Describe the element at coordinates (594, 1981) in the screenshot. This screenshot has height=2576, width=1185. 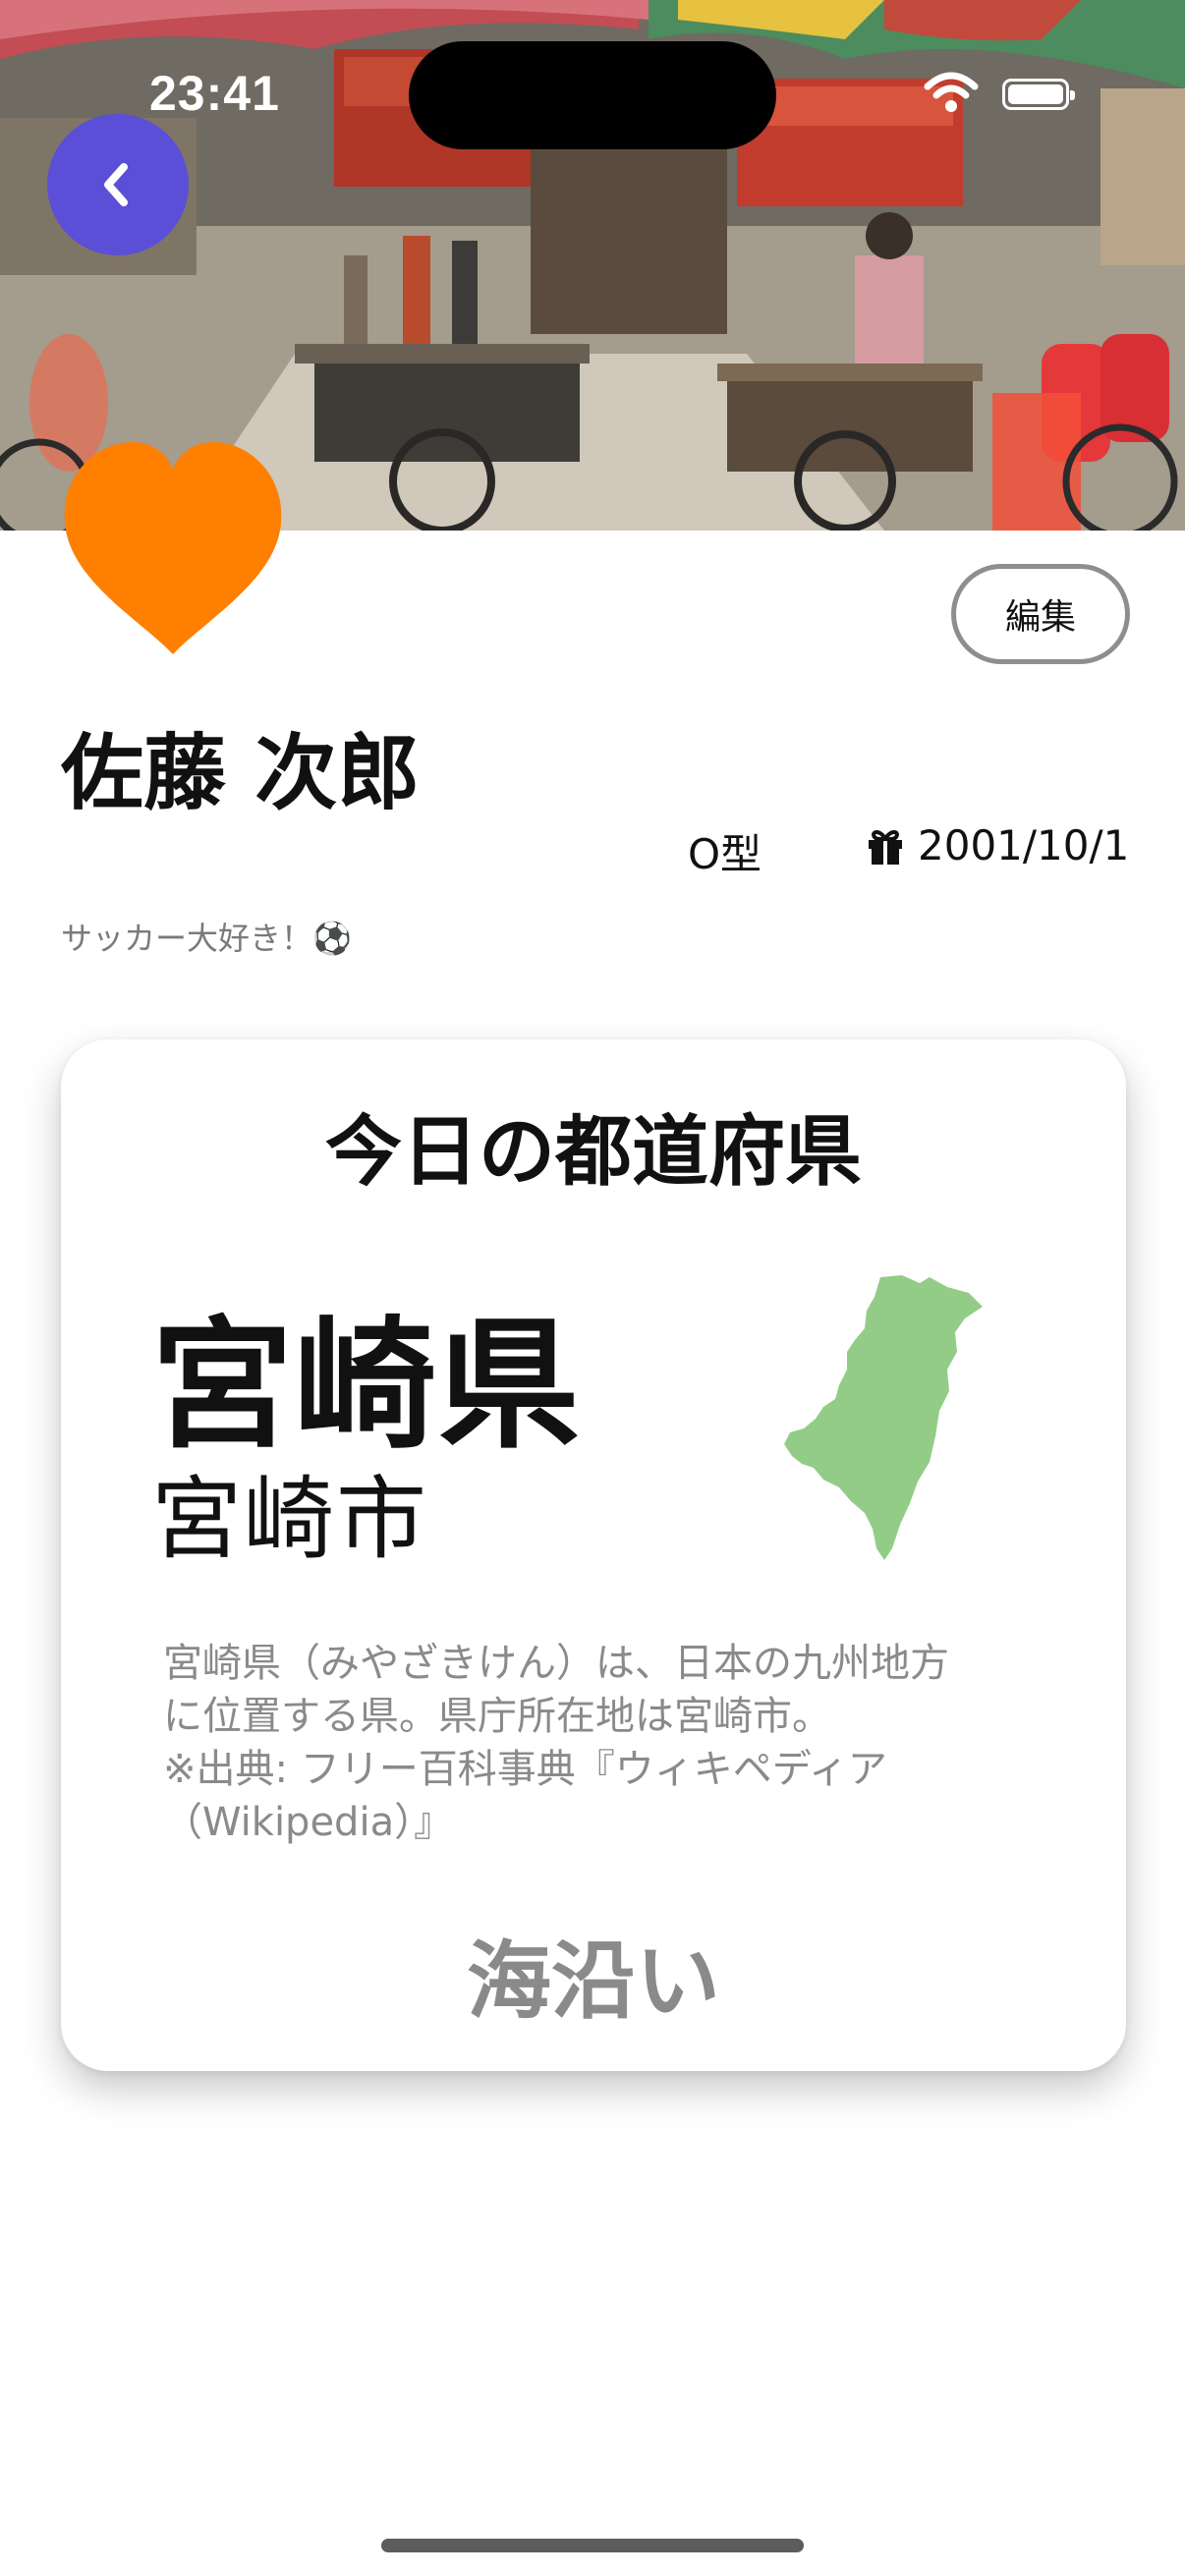
I see `prefecture-feature: 海沿い` at that location.